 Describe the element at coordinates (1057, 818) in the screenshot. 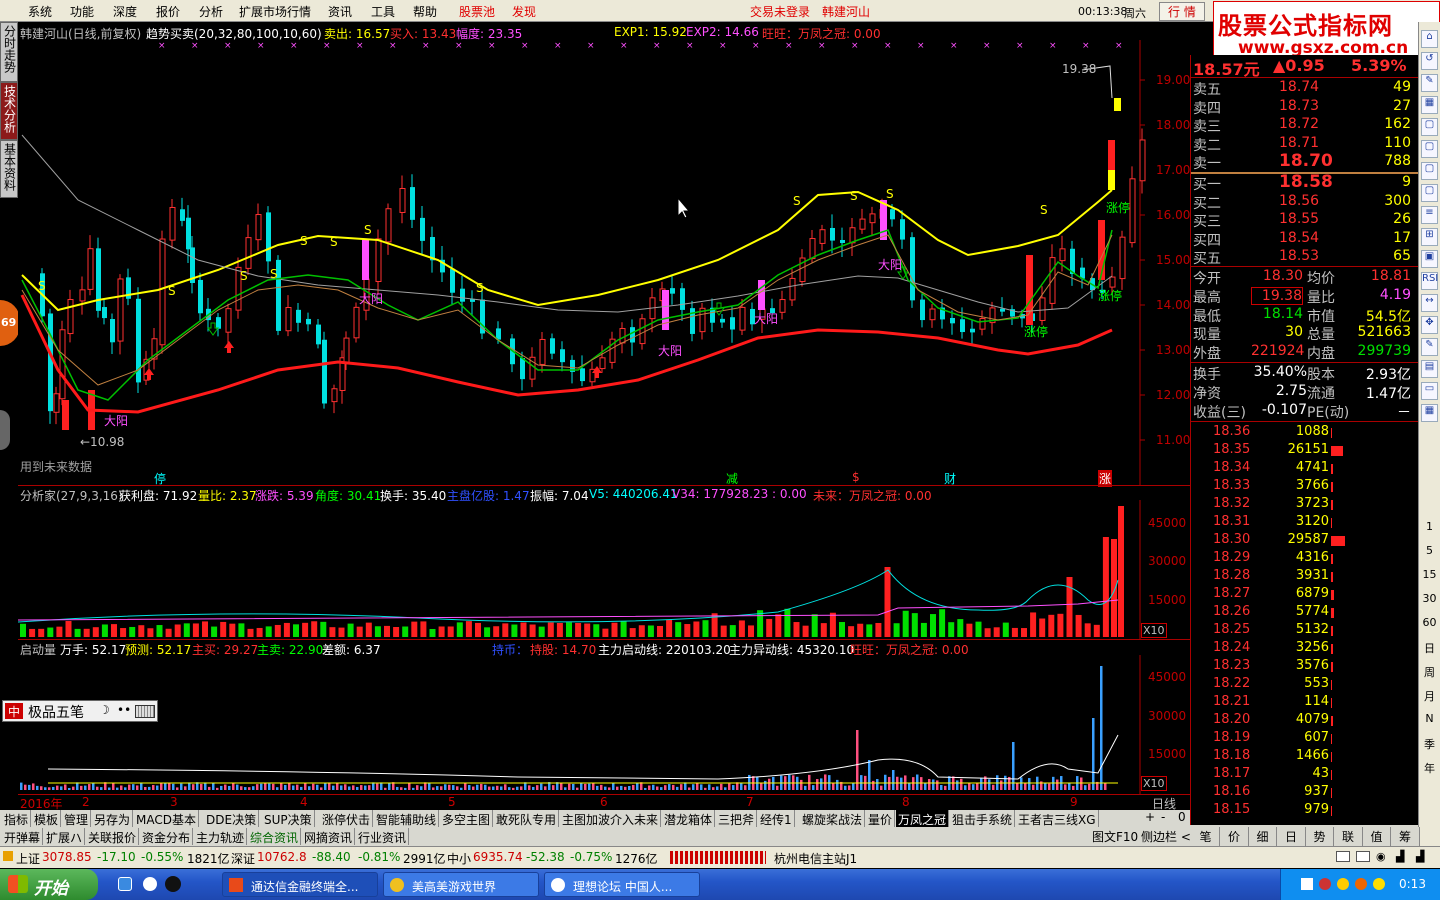

I see `indicator-tab-19: 王者吉三线XG` at that location.